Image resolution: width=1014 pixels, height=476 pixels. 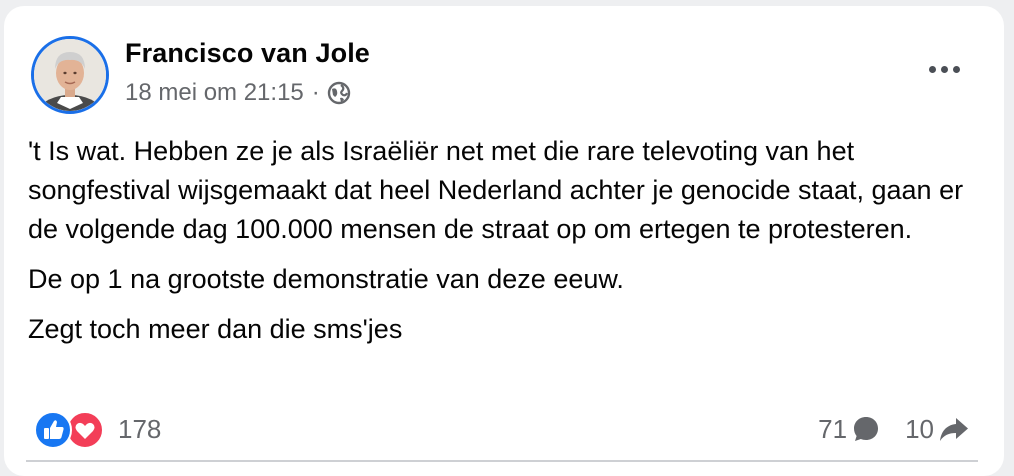 What do you see at coordinates (833, 428) in the screenshot?
I see `comment-count: 71` at bounding box center [833, 428].